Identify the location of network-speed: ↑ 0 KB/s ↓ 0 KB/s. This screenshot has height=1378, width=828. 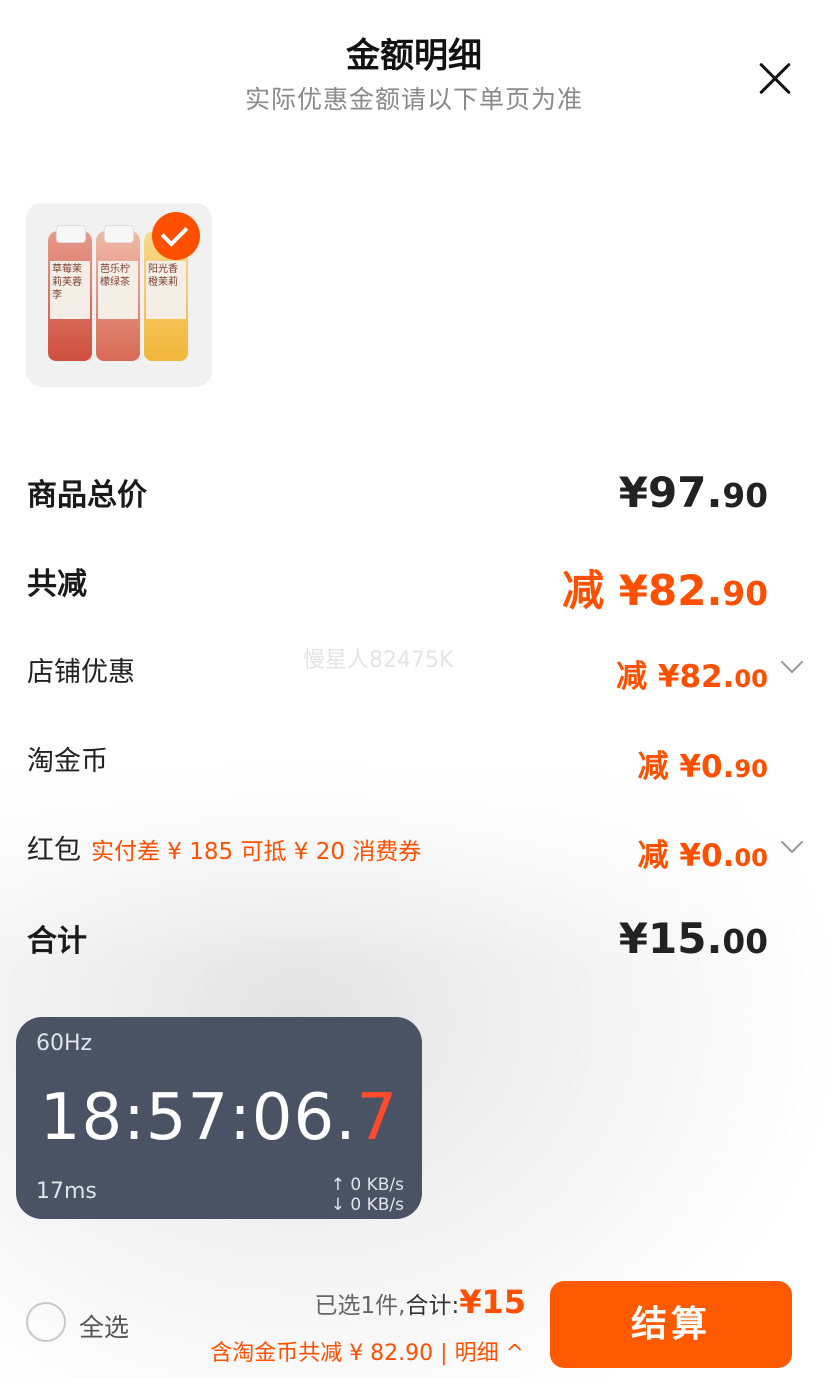
(367, 1195).